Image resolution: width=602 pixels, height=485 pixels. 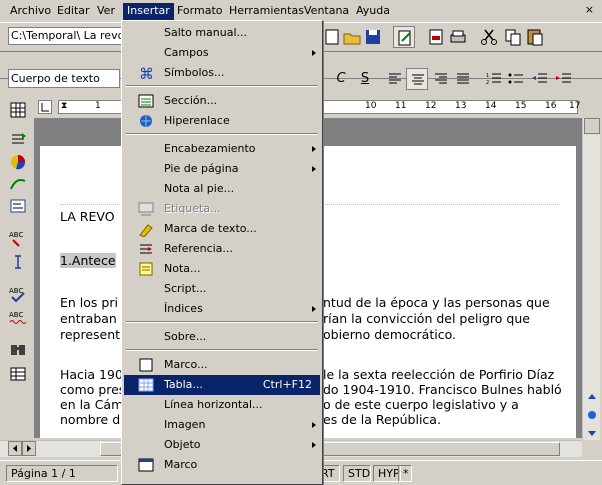 I want to click on doc-text-line: Hacia 190, so click(x=91, y=374).